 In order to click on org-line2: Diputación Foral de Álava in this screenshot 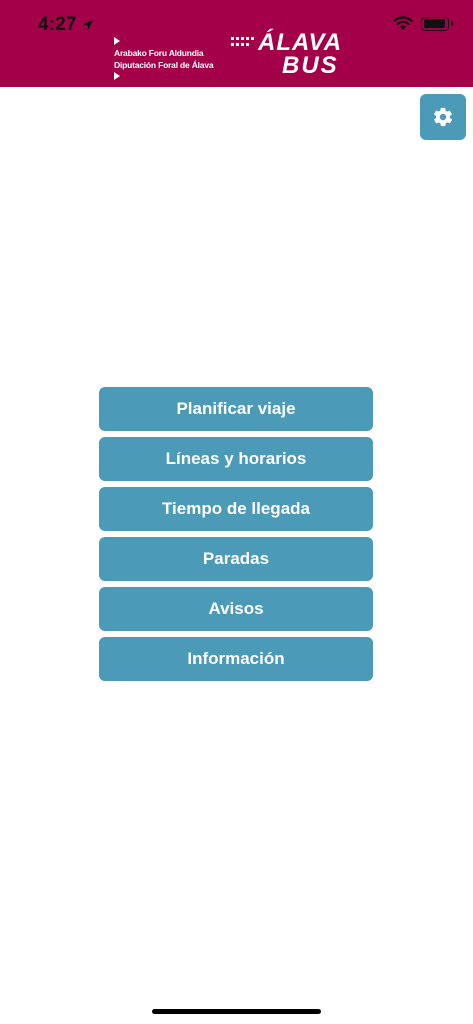, I will do `click(164, 65)`.